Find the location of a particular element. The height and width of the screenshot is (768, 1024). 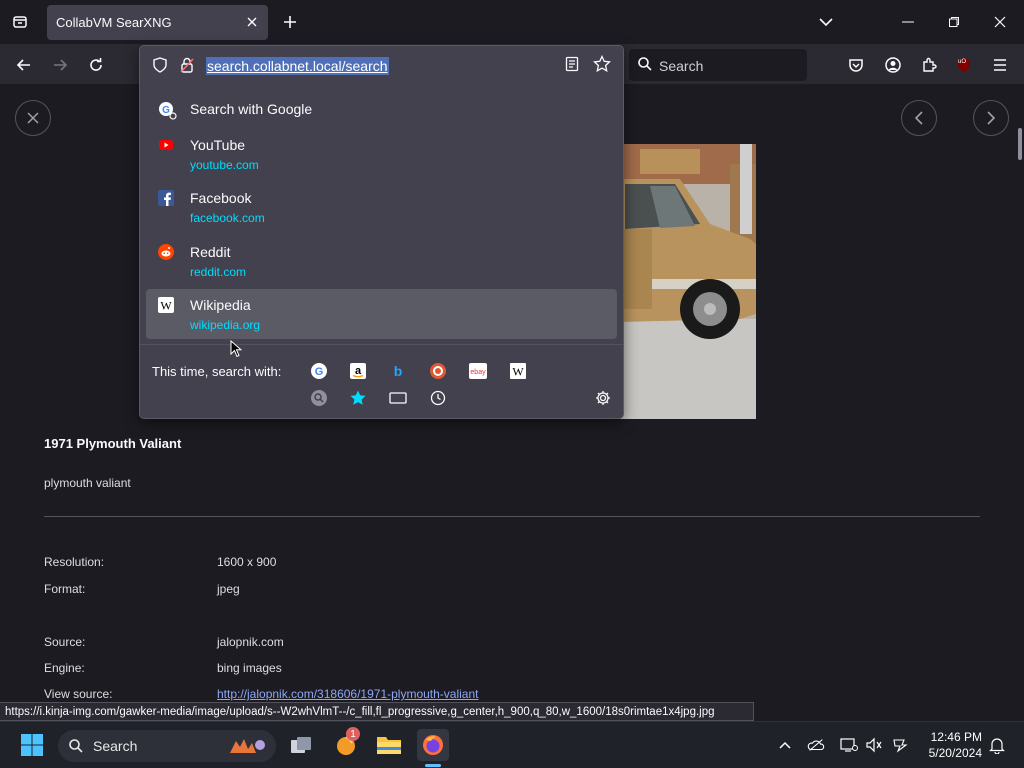

chevron-left-icon is located at coordinates (918, 118).